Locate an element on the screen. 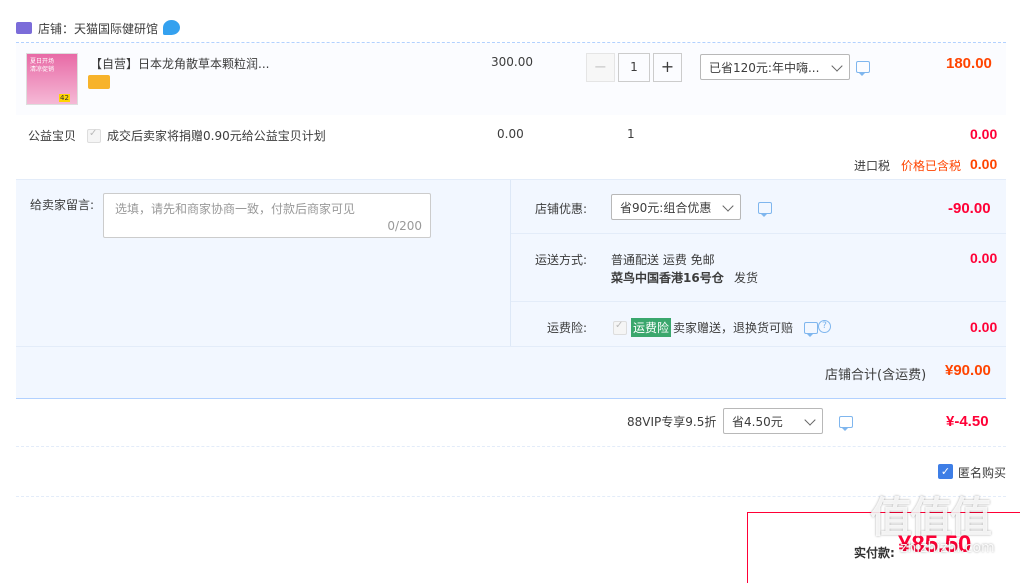 The width and height of the screenshot is (1020, 583). charity-text: 成交后卖家将捐赠0.90元给公益宝贝计划 is located at coordinates (216, 136).